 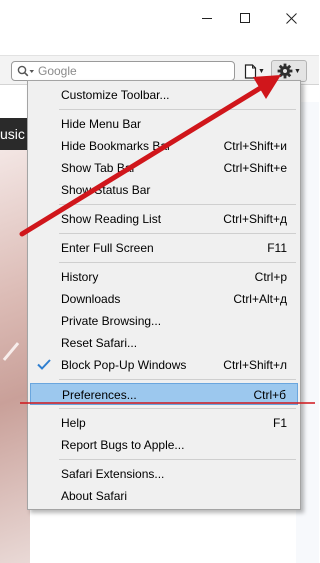 I want to click on menu-item-shortcut: Ctrl+р, so click(x=270, y=277).